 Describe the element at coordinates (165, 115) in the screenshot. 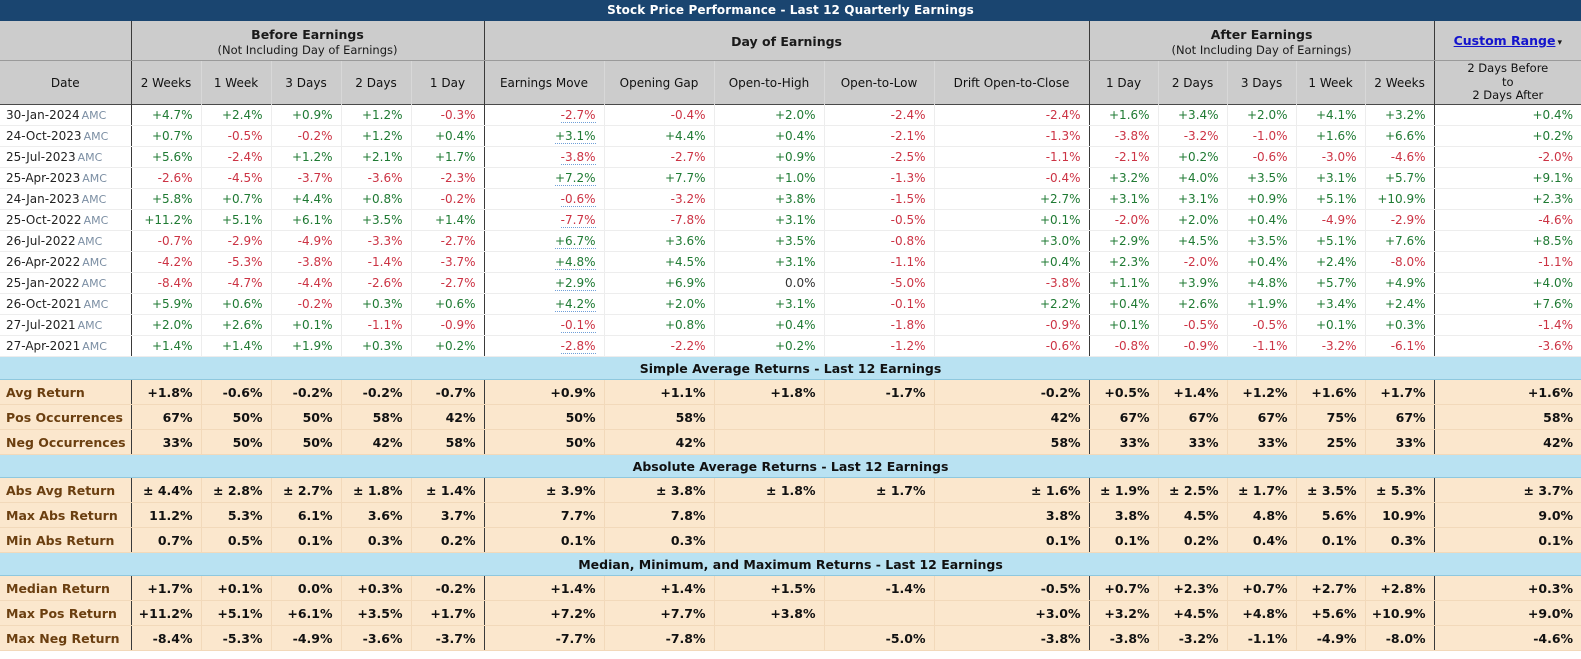

I see `metric-cell: +4.7%` at that location.